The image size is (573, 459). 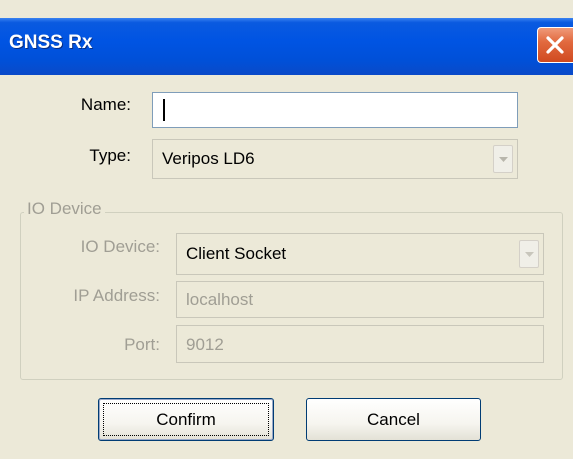 What do you see at coordinates (360, 299) in the screenshot?
I see `ip-address-field: localhost` at bounding box center [360, 299].